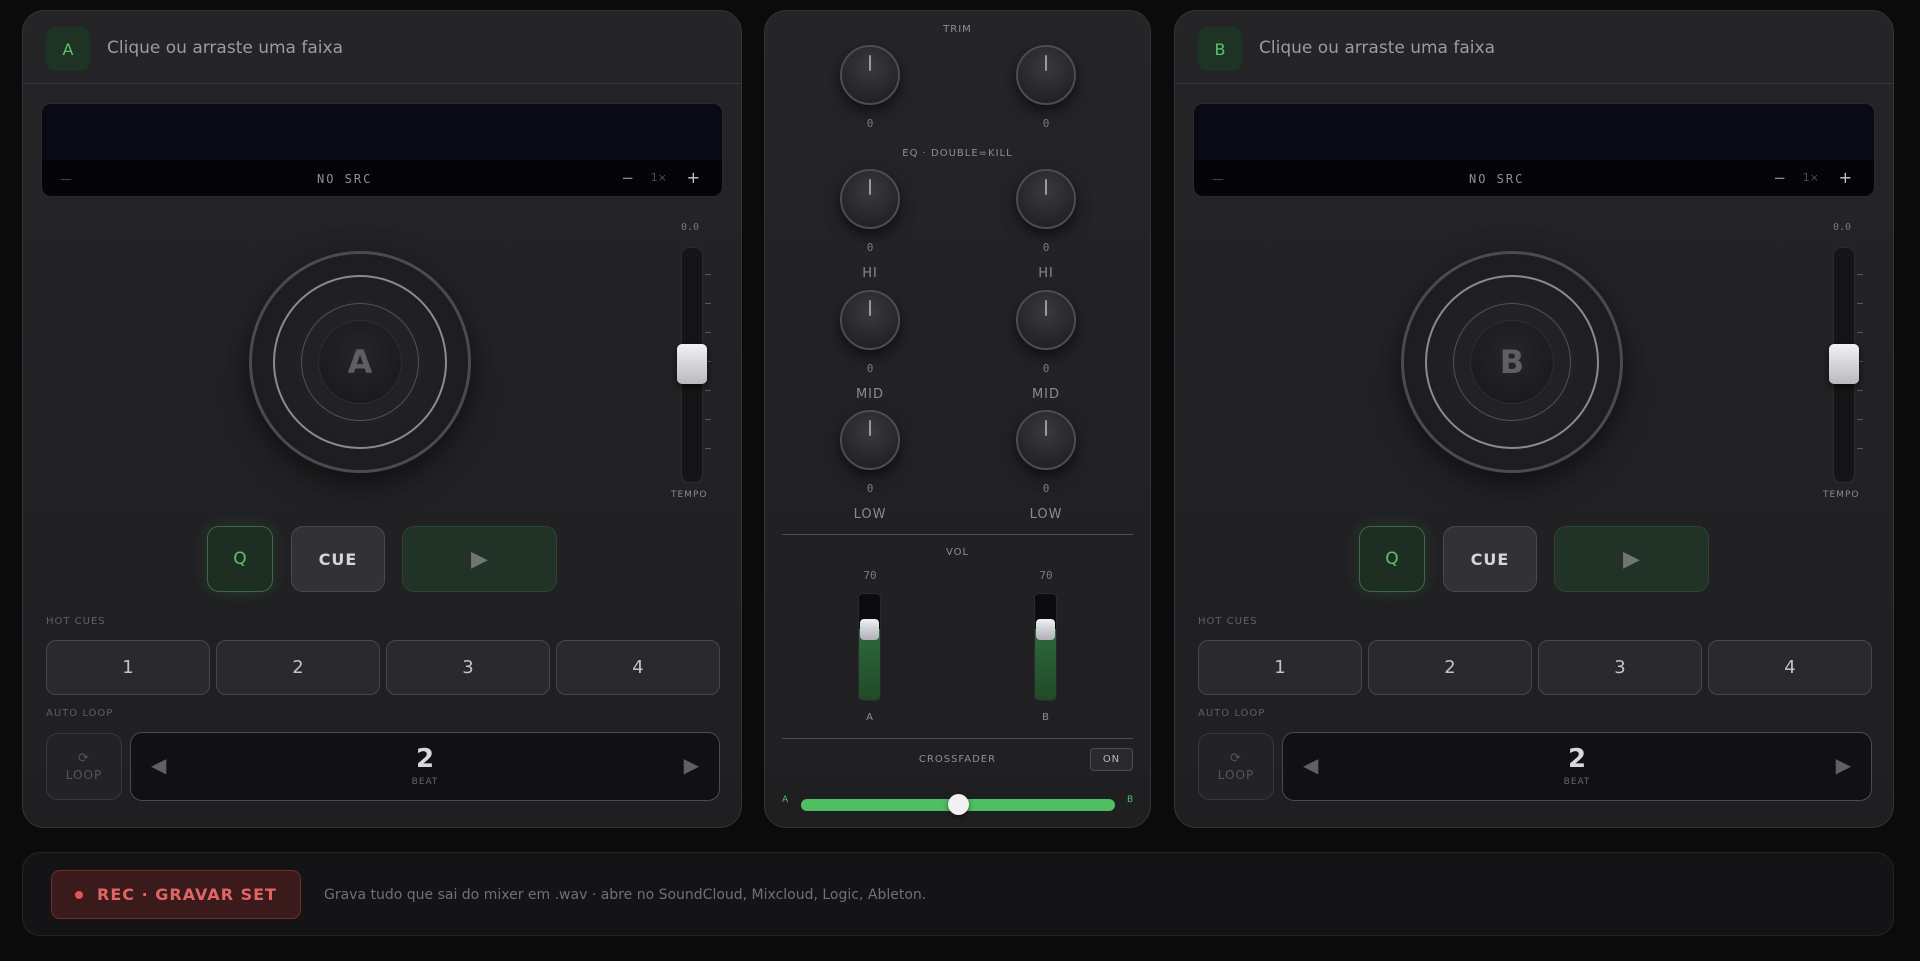 The height and width of the screenshot is (961, 1920). Describe the element at coordinates (870, 199) in the screenshot. I see `mixer-eq-hi-knob-a` at that location.